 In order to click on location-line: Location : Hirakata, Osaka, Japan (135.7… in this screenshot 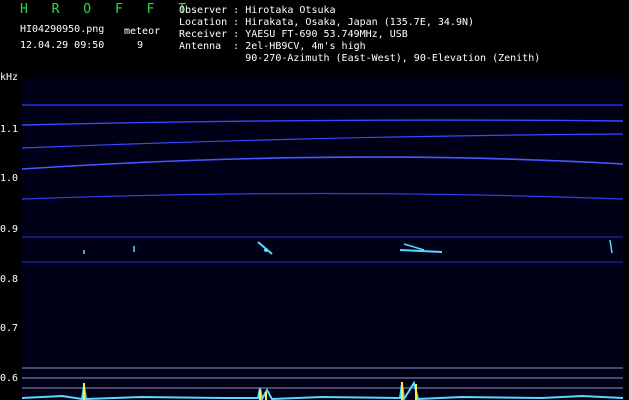, I will do `click(327, 22)`.